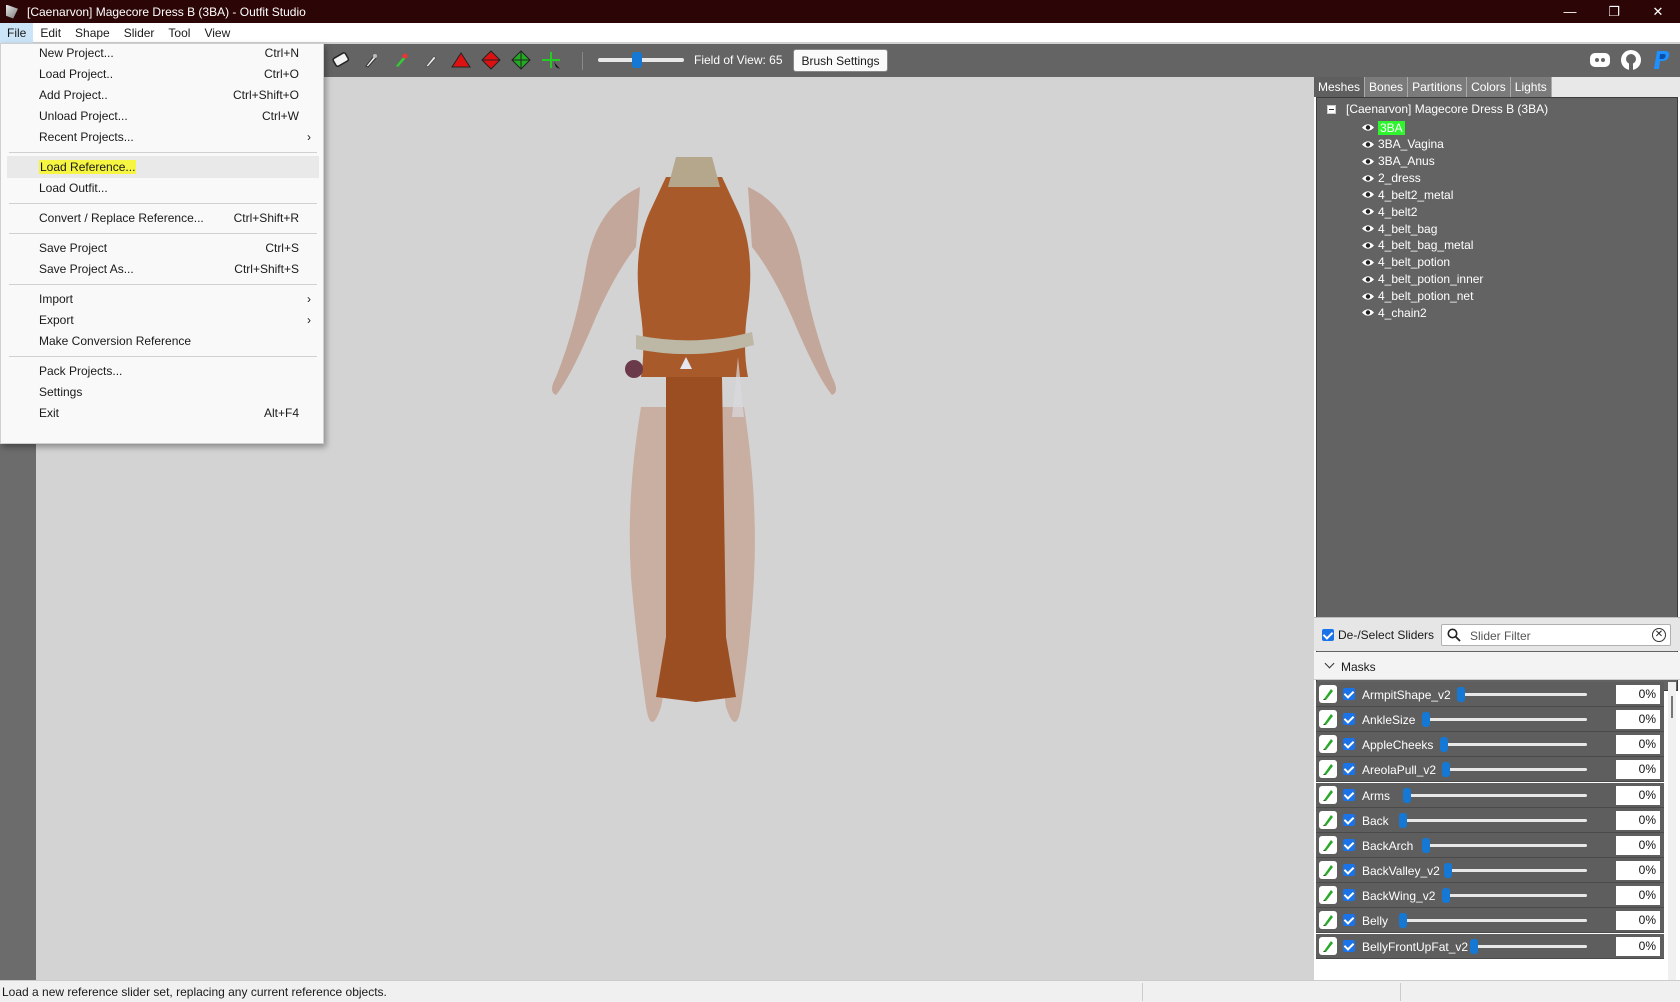 This screenshot has width=1680, height=1002. Describe the element at coordinates (179, 33) in the screenshot. I see `menu-tool: Tool` at that location.